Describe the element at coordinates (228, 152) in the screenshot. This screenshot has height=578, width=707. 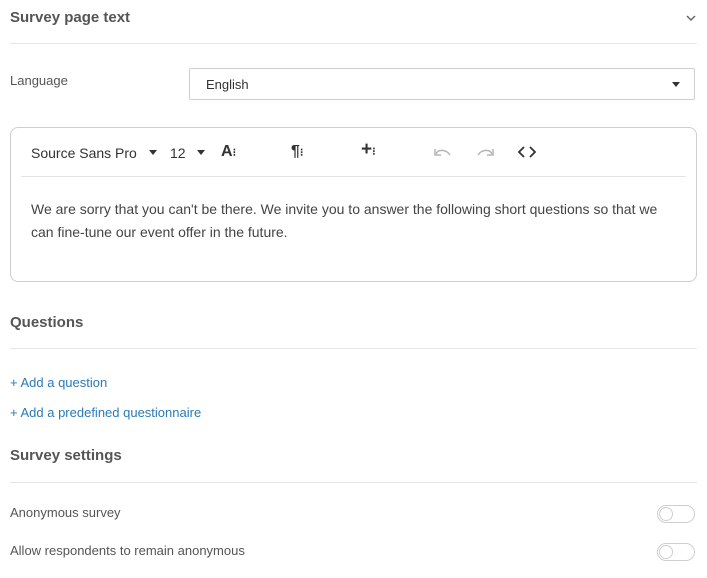
I see `font-size-icon: A⁝` at that location.